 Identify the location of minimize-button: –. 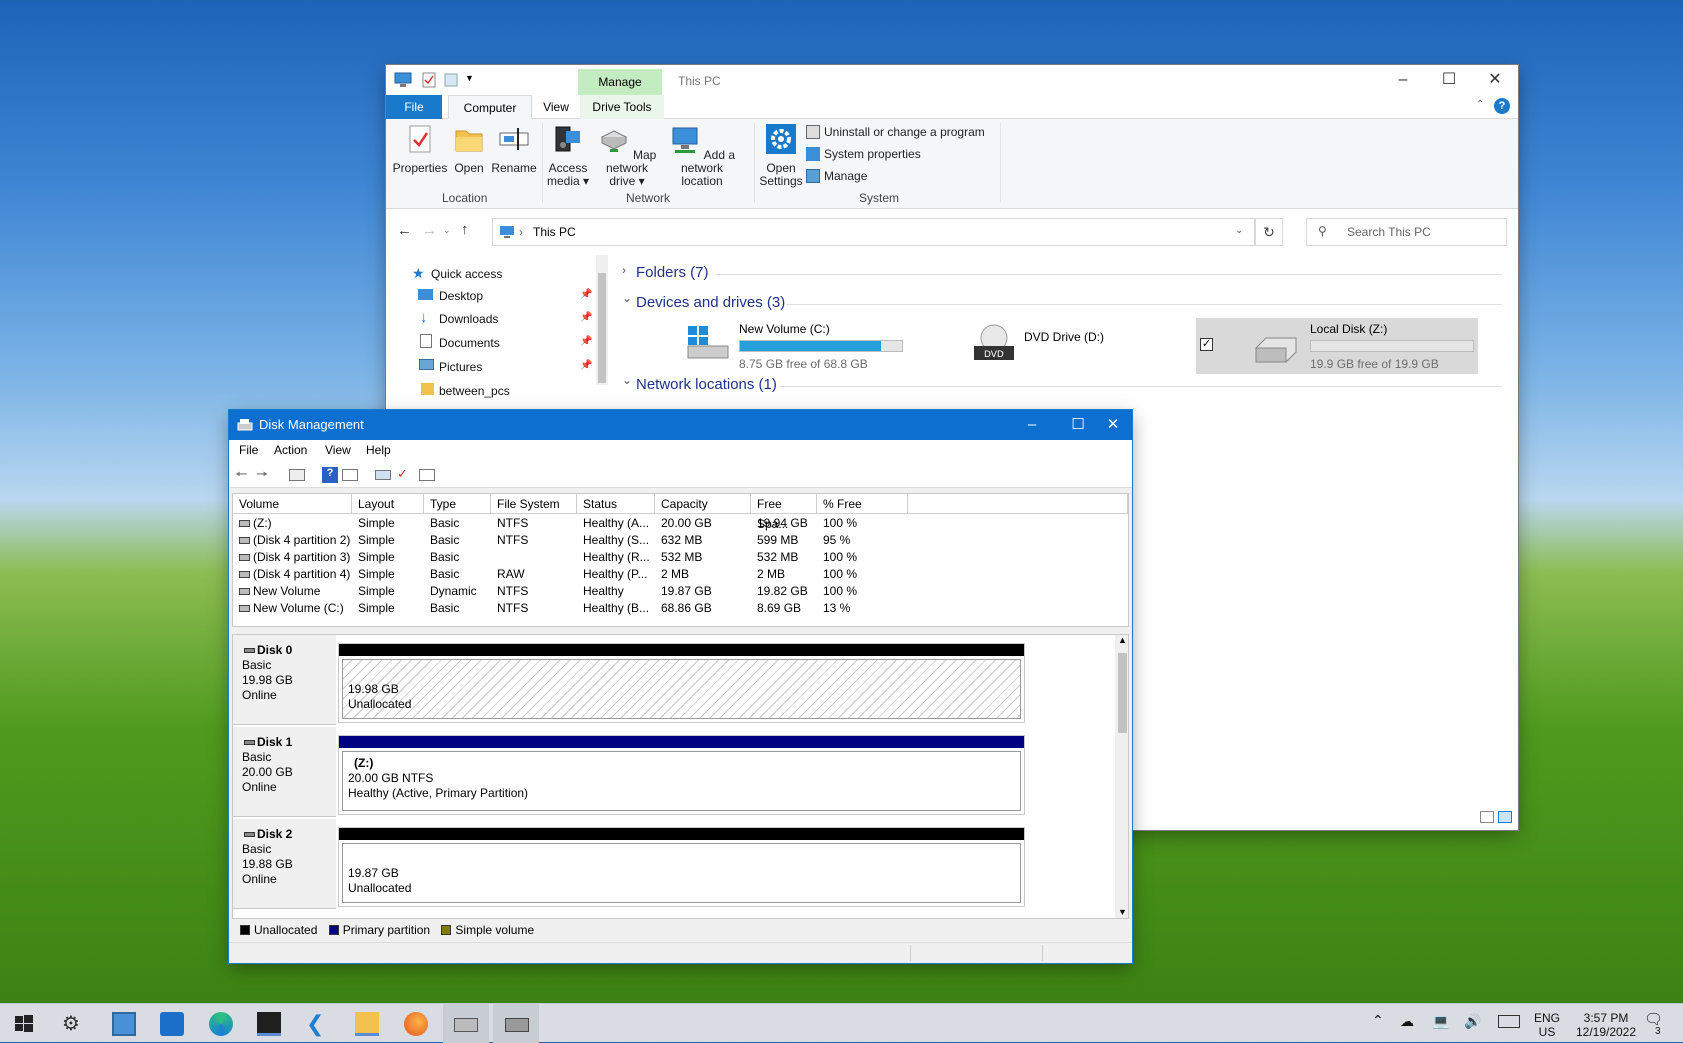
(1403, 80).